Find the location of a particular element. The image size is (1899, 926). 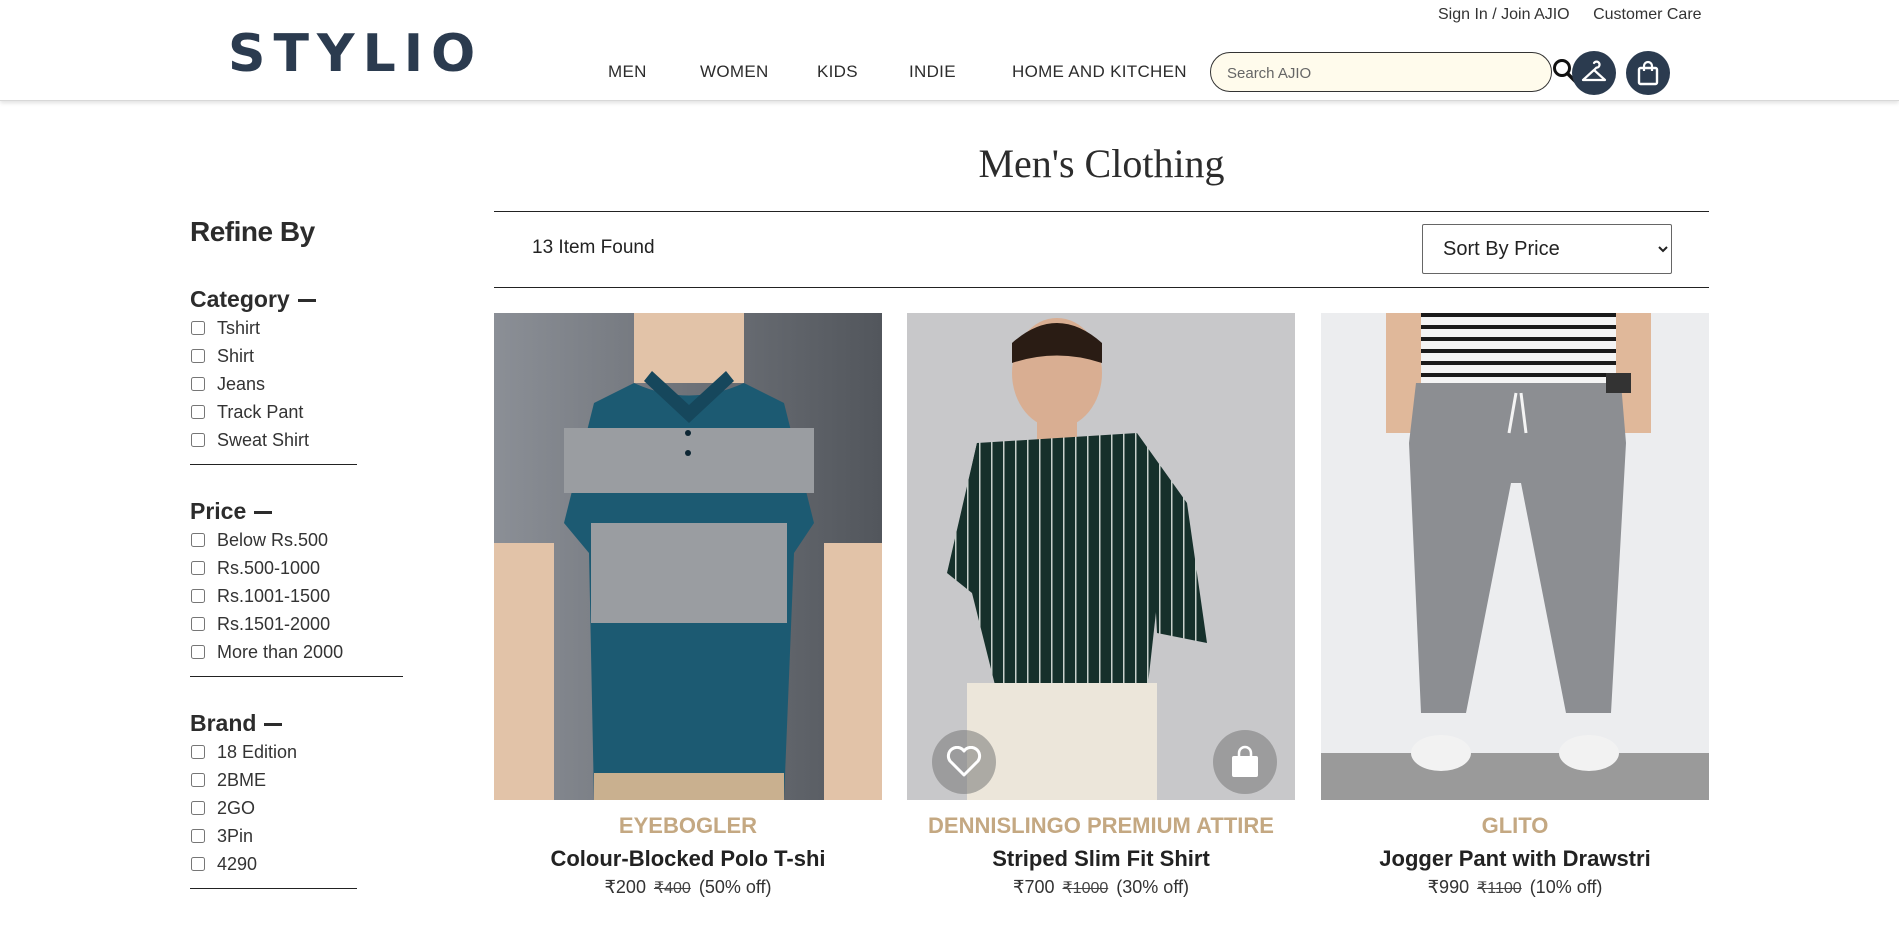

item-count: 13 Item Found is located at coordinates (593, 247).